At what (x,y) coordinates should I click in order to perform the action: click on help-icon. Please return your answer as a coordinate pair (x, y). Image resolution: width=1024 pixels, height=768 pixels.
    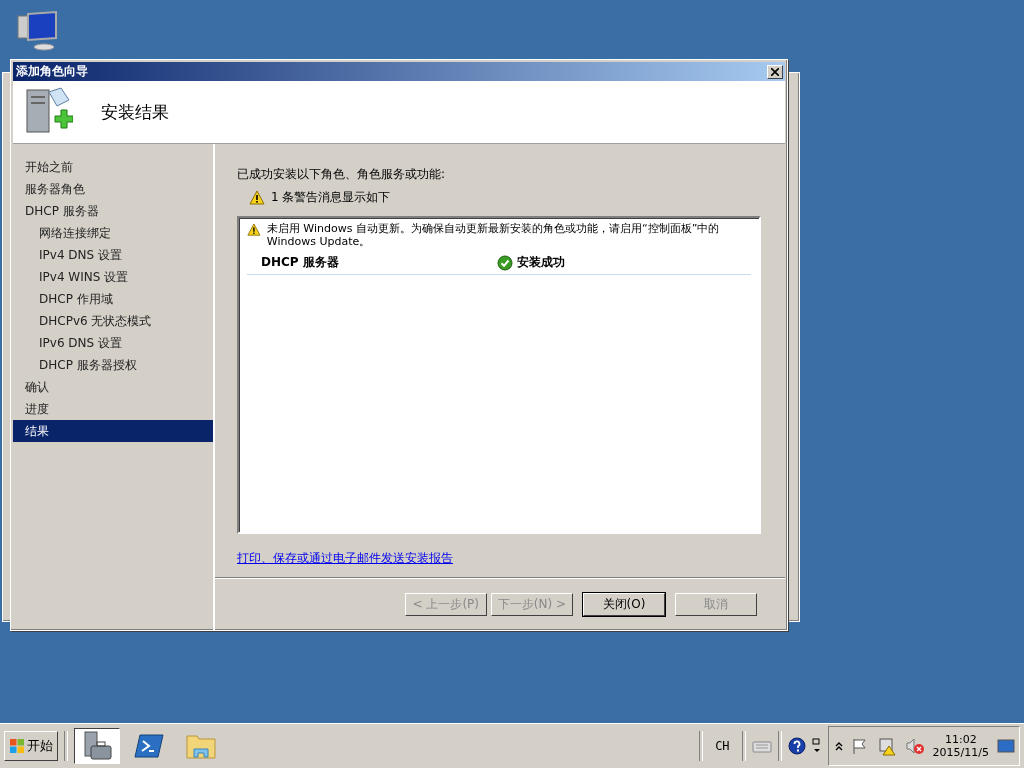
    Looking at the image, I should click on (796, 746).